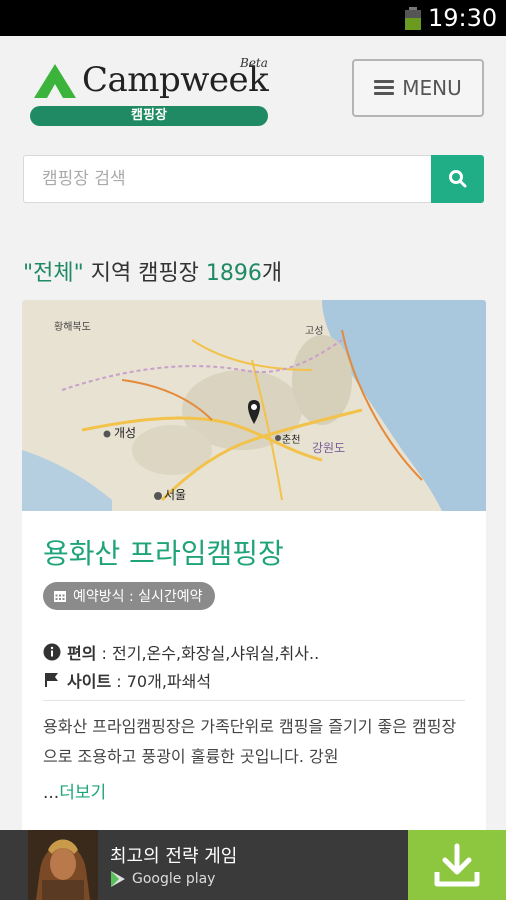 The height and width of the screenshot is (900, 506). What do you see at coordinates (253, 18) in the screenshot?
I see `status-bar: 19:30` at bounding box center [253, 18].